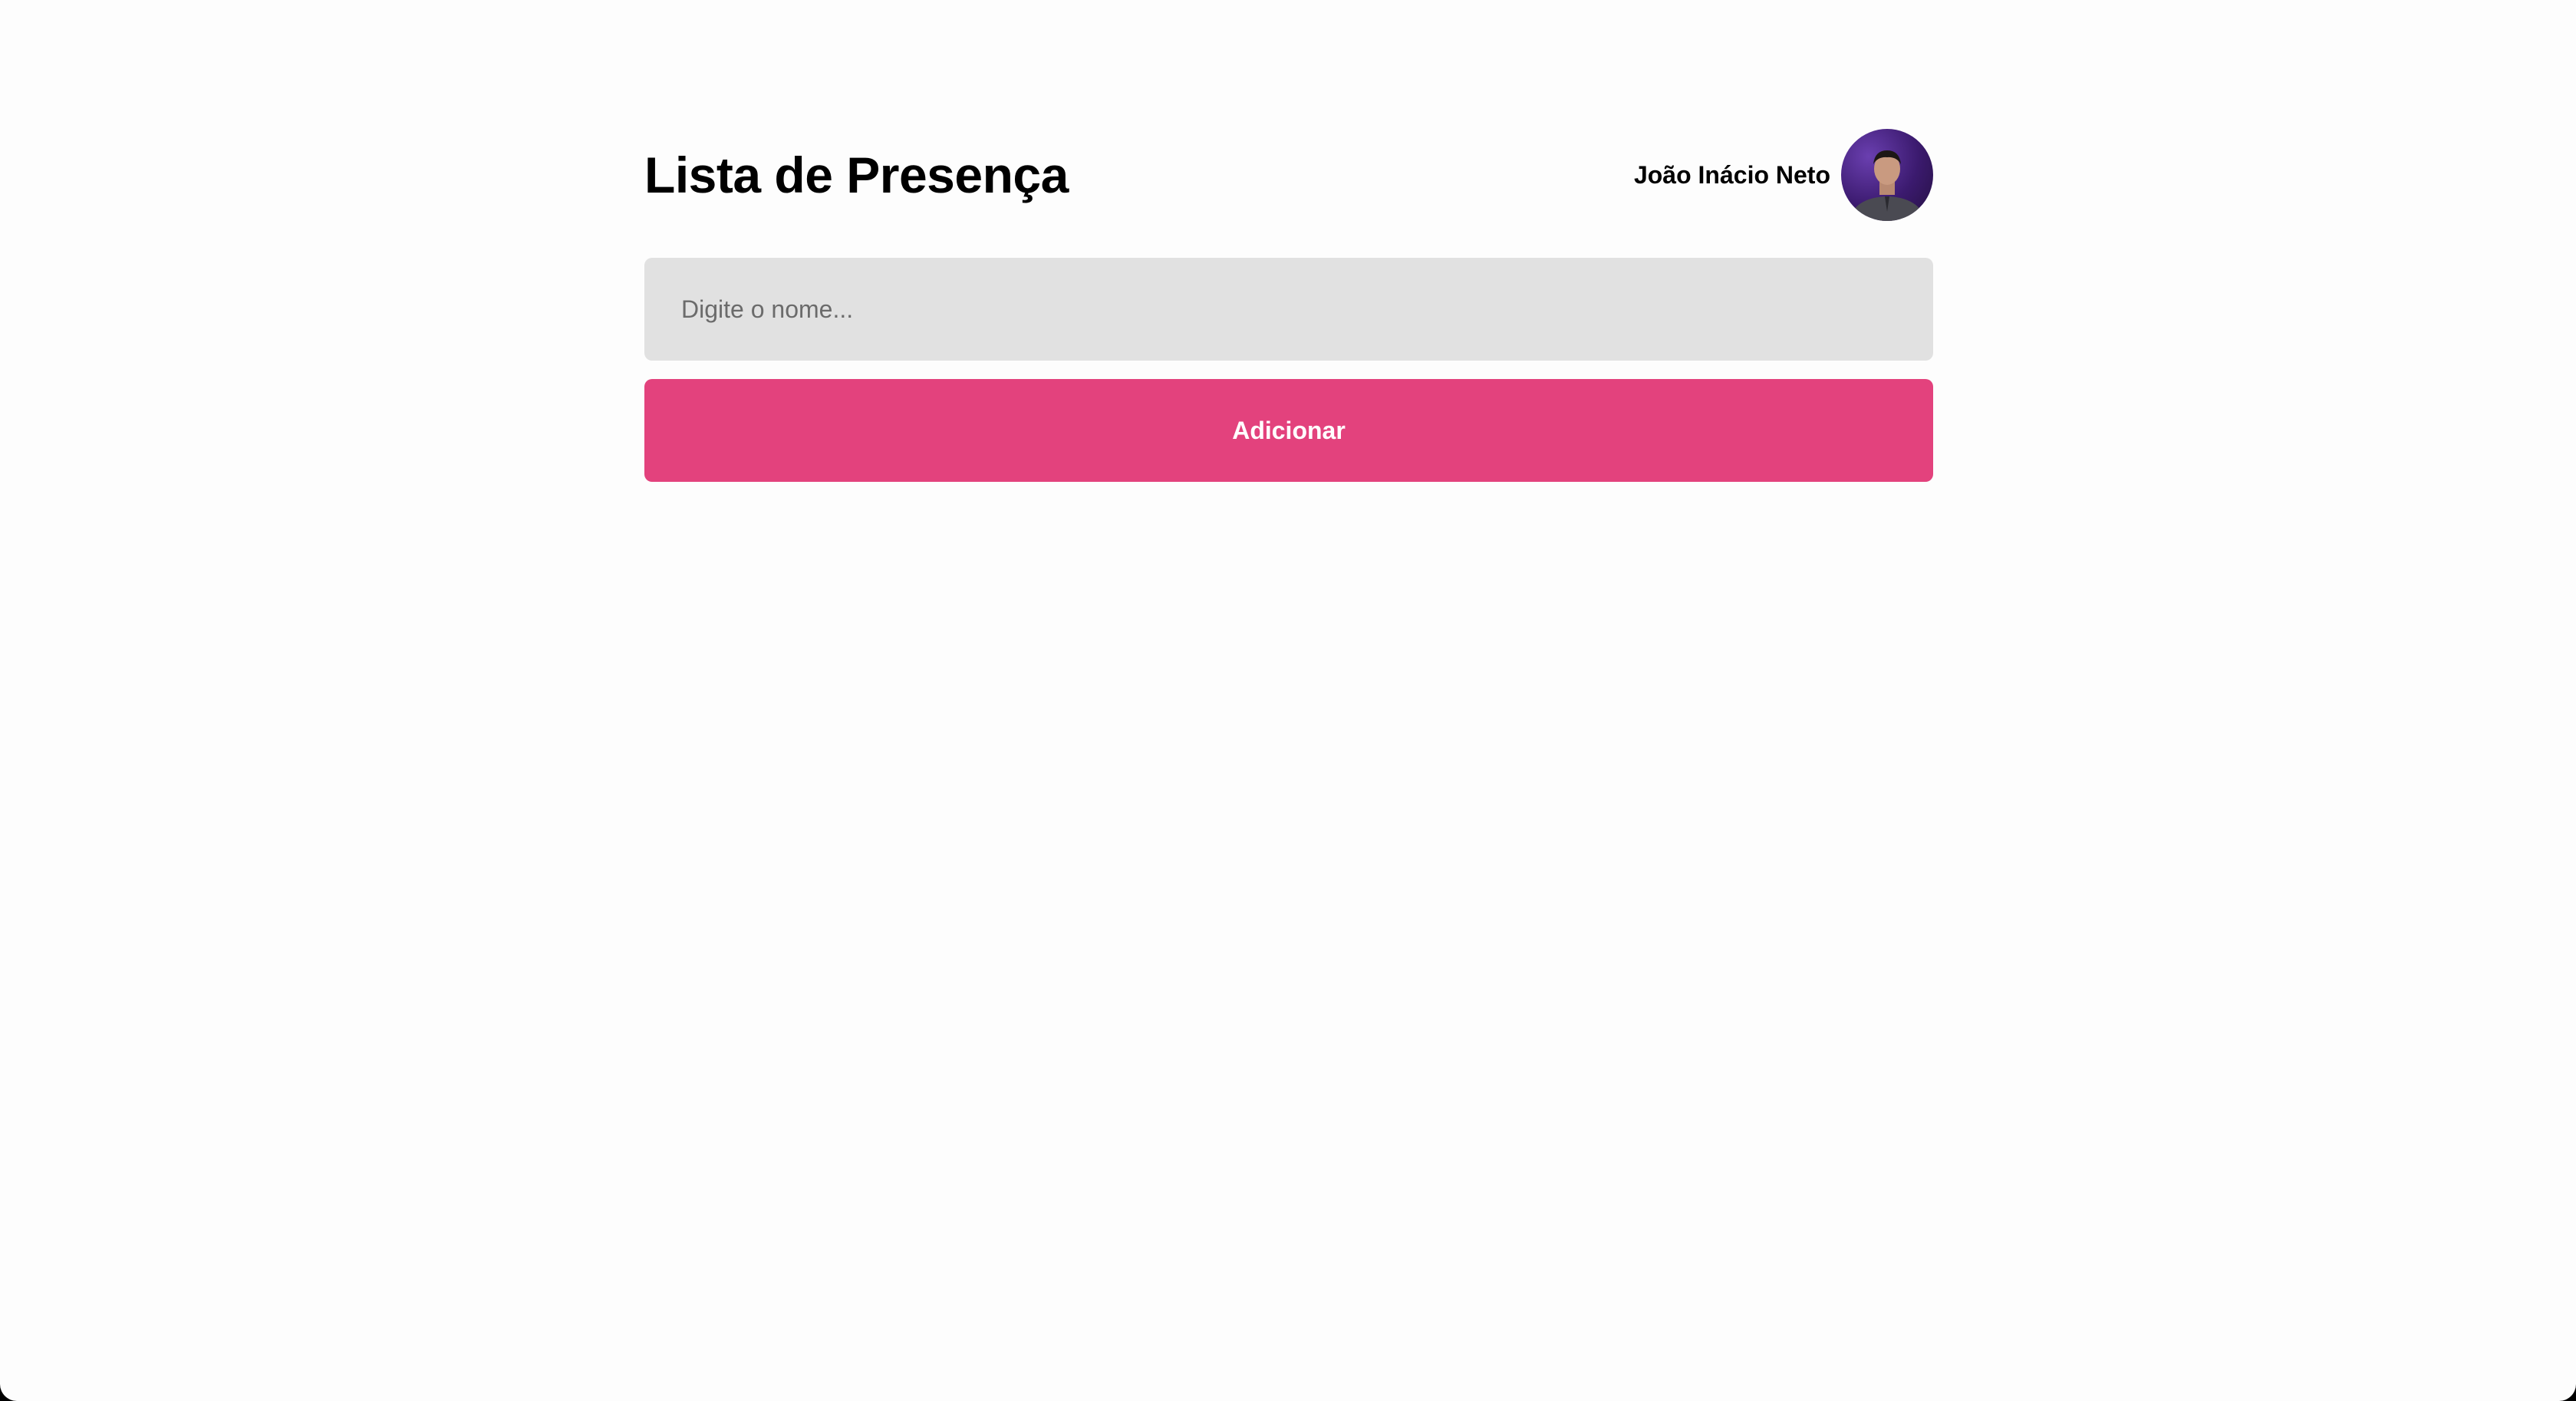 This screenshot has width=2576, height=1401. Describe the element at coordinates (1887, 185) in the screenshot. I see `user-avatar-photo-icon` at that location.